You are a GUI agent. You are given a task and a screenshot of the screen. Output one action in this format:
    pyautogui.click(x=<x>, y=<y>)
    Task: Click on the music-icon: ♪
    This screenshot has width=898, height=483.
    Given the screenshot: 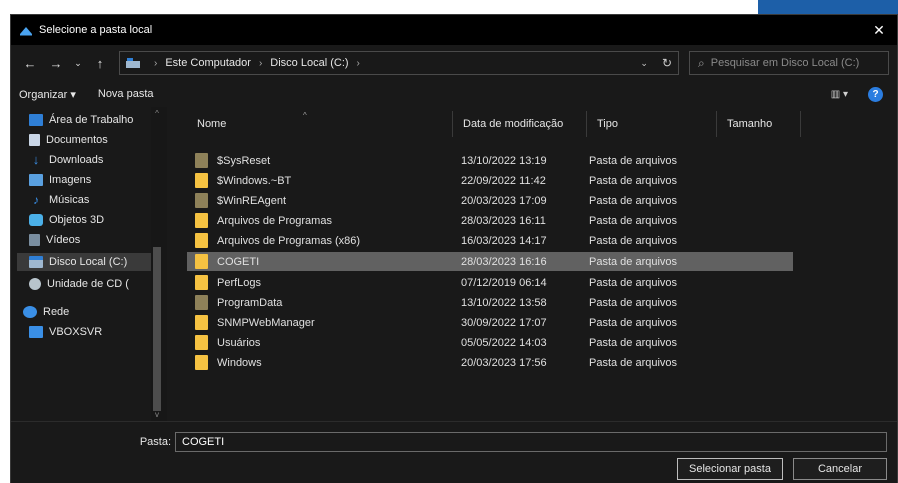 What is the action you would take?
    pyautogui.click(x=36, y=200)
    